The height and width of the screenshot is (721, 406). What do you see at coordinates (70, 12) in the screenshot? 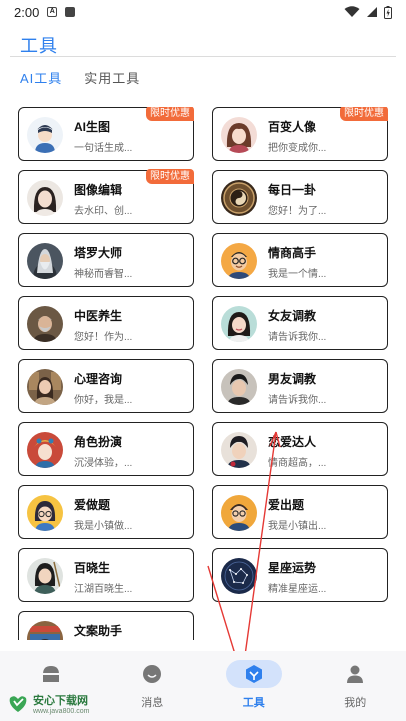
I see `notification-square-icon` at bounding box center [70, 12].